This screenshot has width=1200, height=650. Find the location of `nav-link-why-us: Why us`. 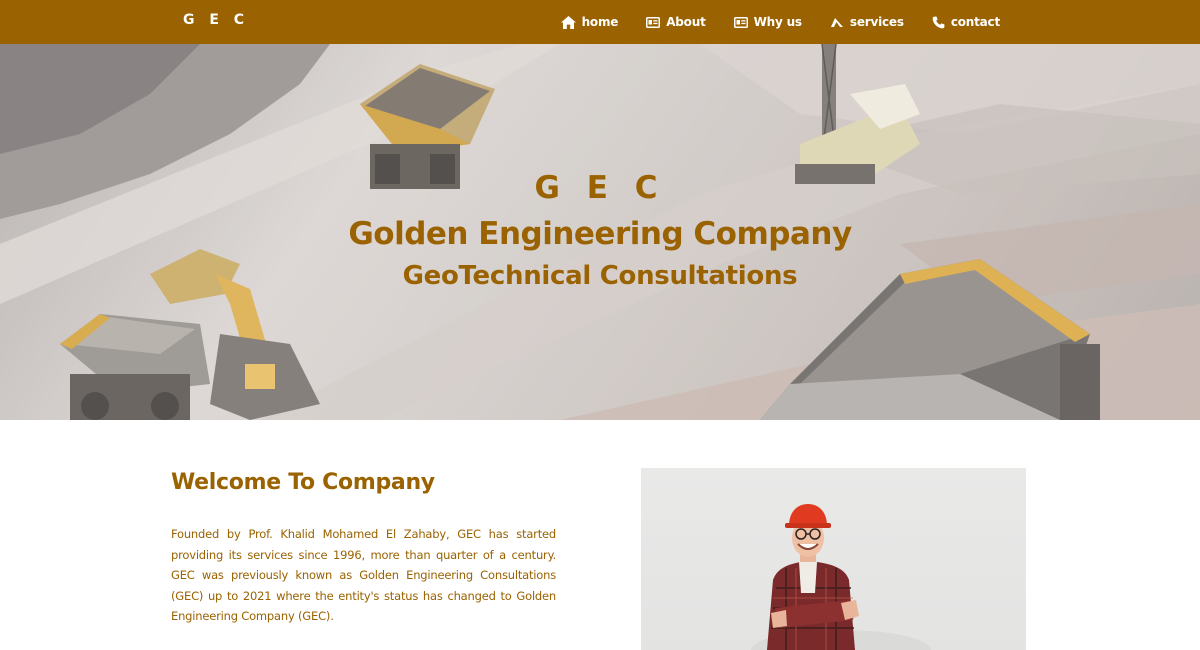

nav-link-why-us: Why us is located at coordinates (767, 22).